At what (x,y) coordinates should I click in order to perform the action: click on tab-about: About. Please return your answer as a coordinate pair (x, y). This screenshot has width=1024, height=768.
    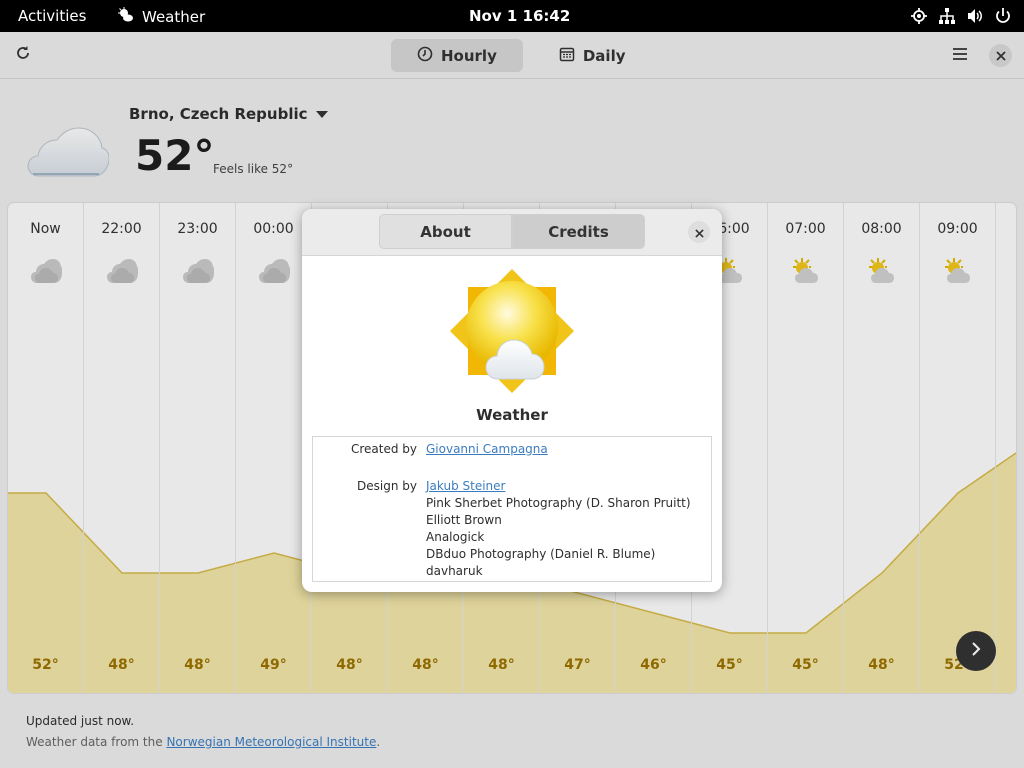
    Looking at the image, I should click on (445, 231).